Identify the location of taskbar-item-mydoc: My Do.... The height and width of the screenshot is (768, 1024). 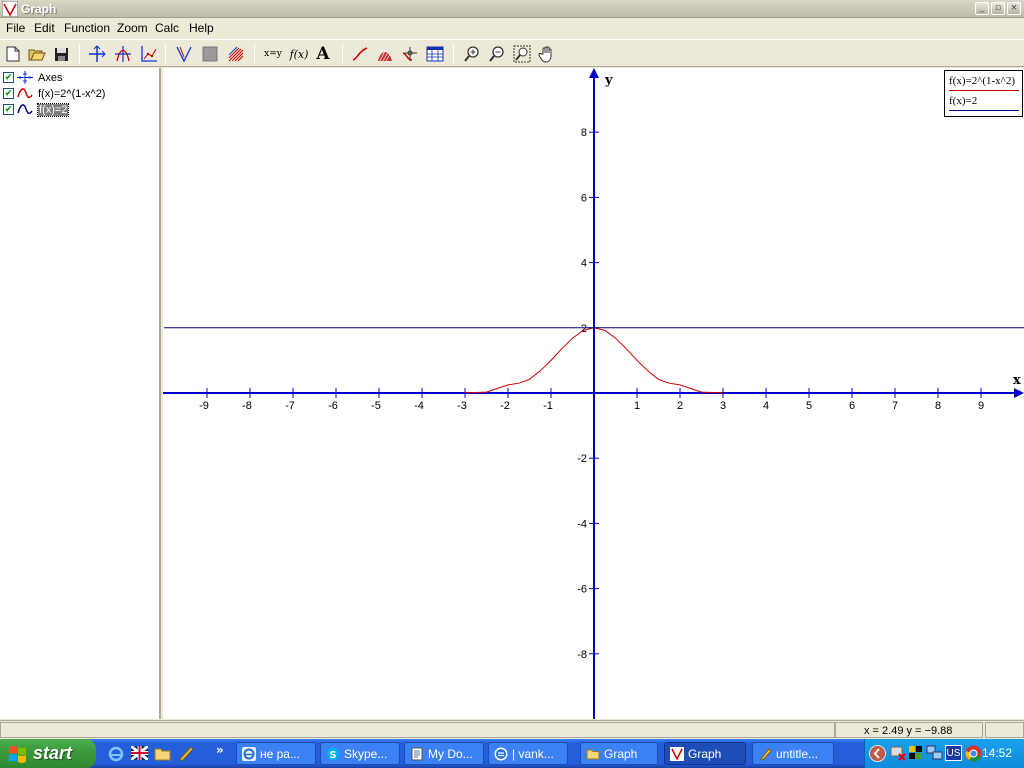
(444, 753).